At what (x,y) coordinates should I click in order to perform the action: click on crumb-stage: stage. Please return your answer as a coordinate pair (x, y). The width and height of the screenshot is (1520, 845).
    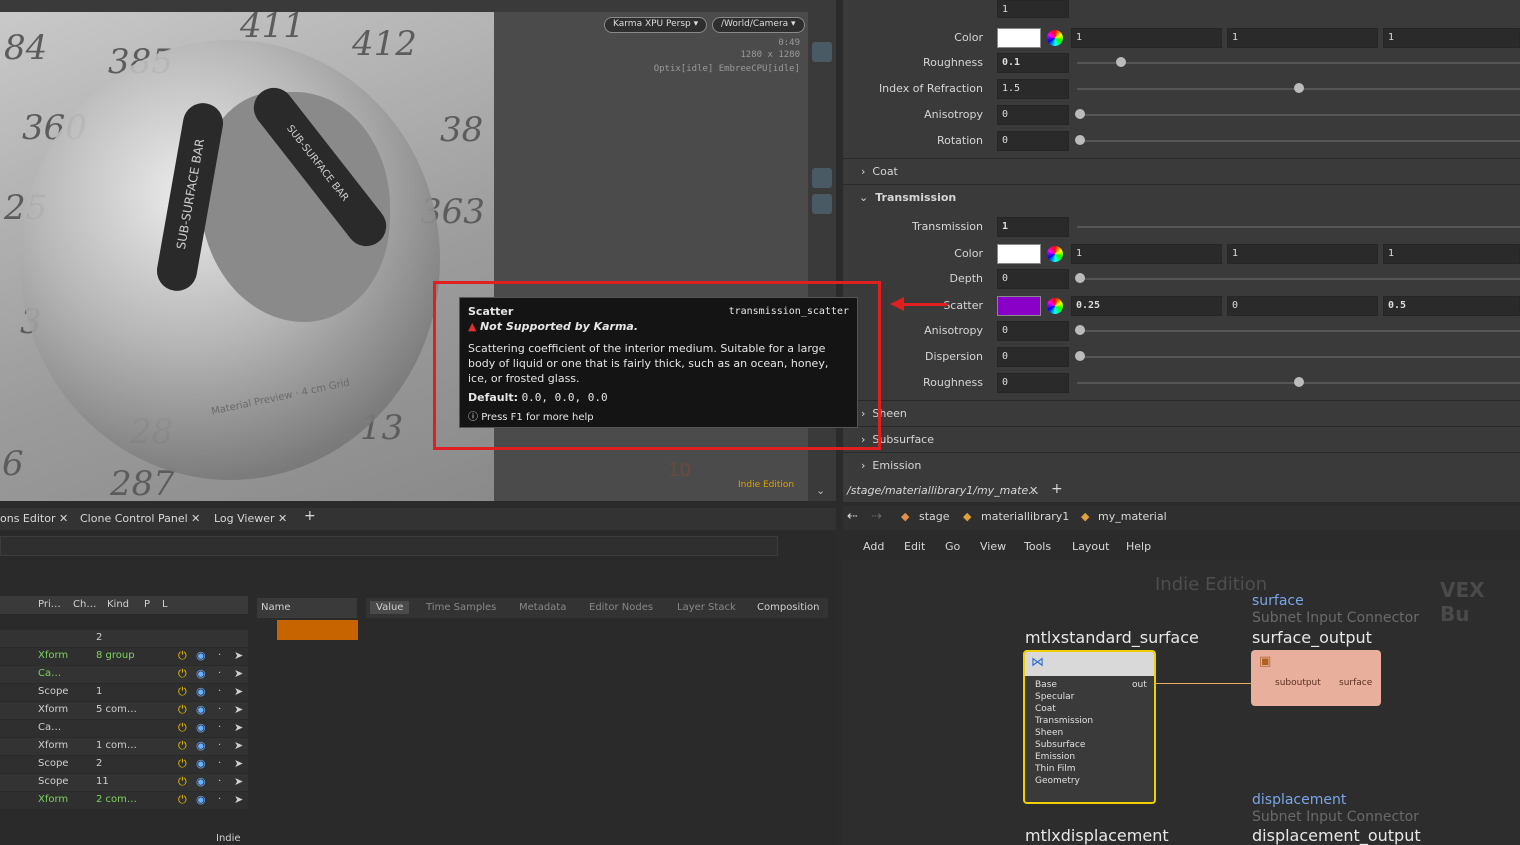
    Looking at the image, I should click on (934, 516).